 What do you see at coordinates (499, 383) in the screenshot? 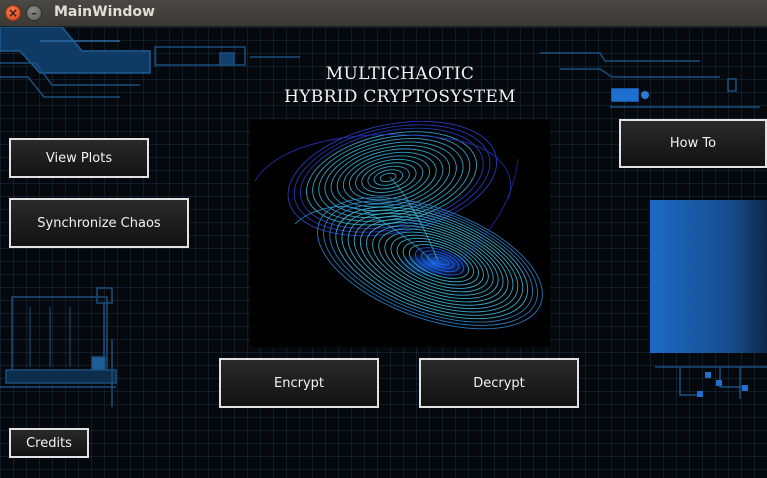
I see `decrypt-button: Decrypt` at bounding box center [499, 383].